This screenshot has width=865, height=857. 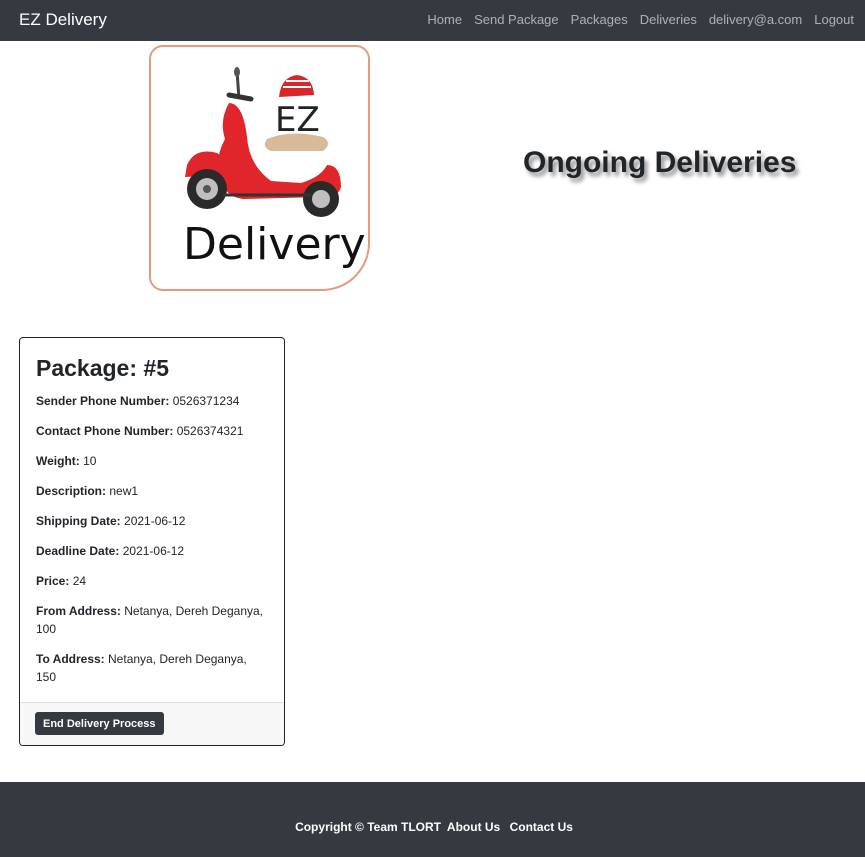 I want to click on field-price: Price: 24, so click(x=152, y=581).